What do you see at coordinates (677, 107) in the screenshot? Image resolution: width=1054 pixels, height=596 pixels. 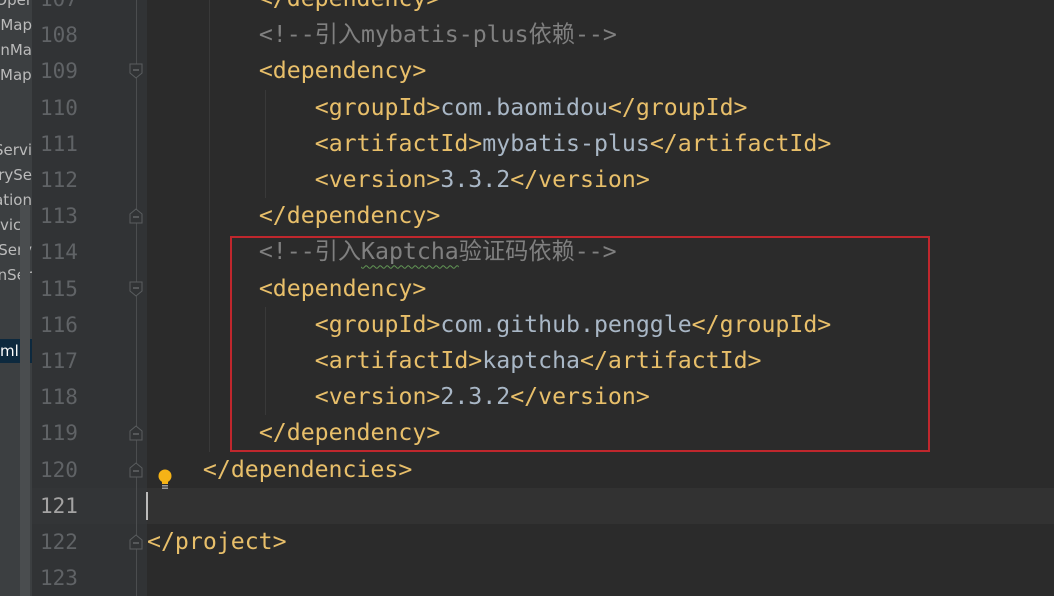 I see `xml-tag: </groupId>` at bounding box center [677, 107].